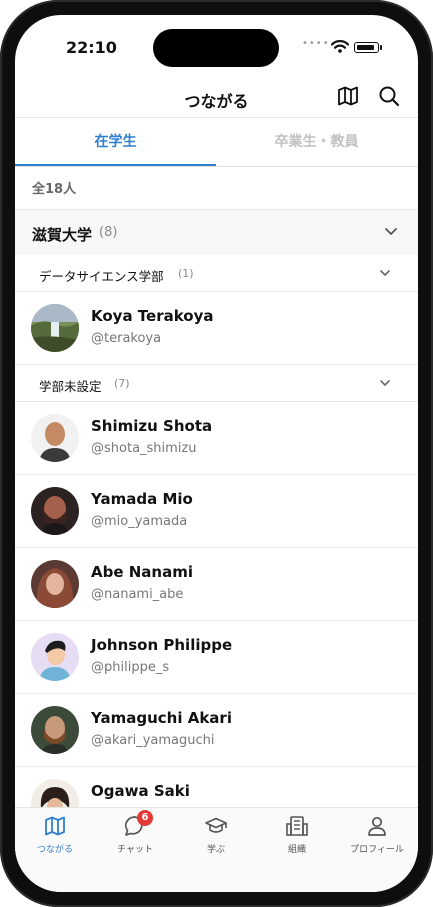  I want to click on member-handle: @nanami_abe, so click(137, 594).